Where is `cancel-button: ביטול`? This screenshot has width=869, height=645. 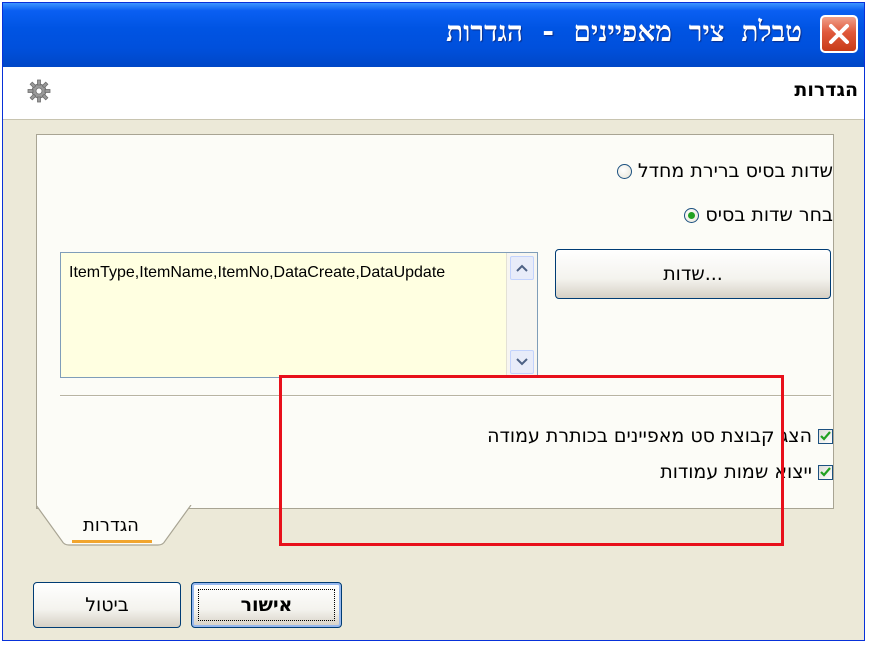 cancel-button: ביטול is located at coordinates (107, 605).